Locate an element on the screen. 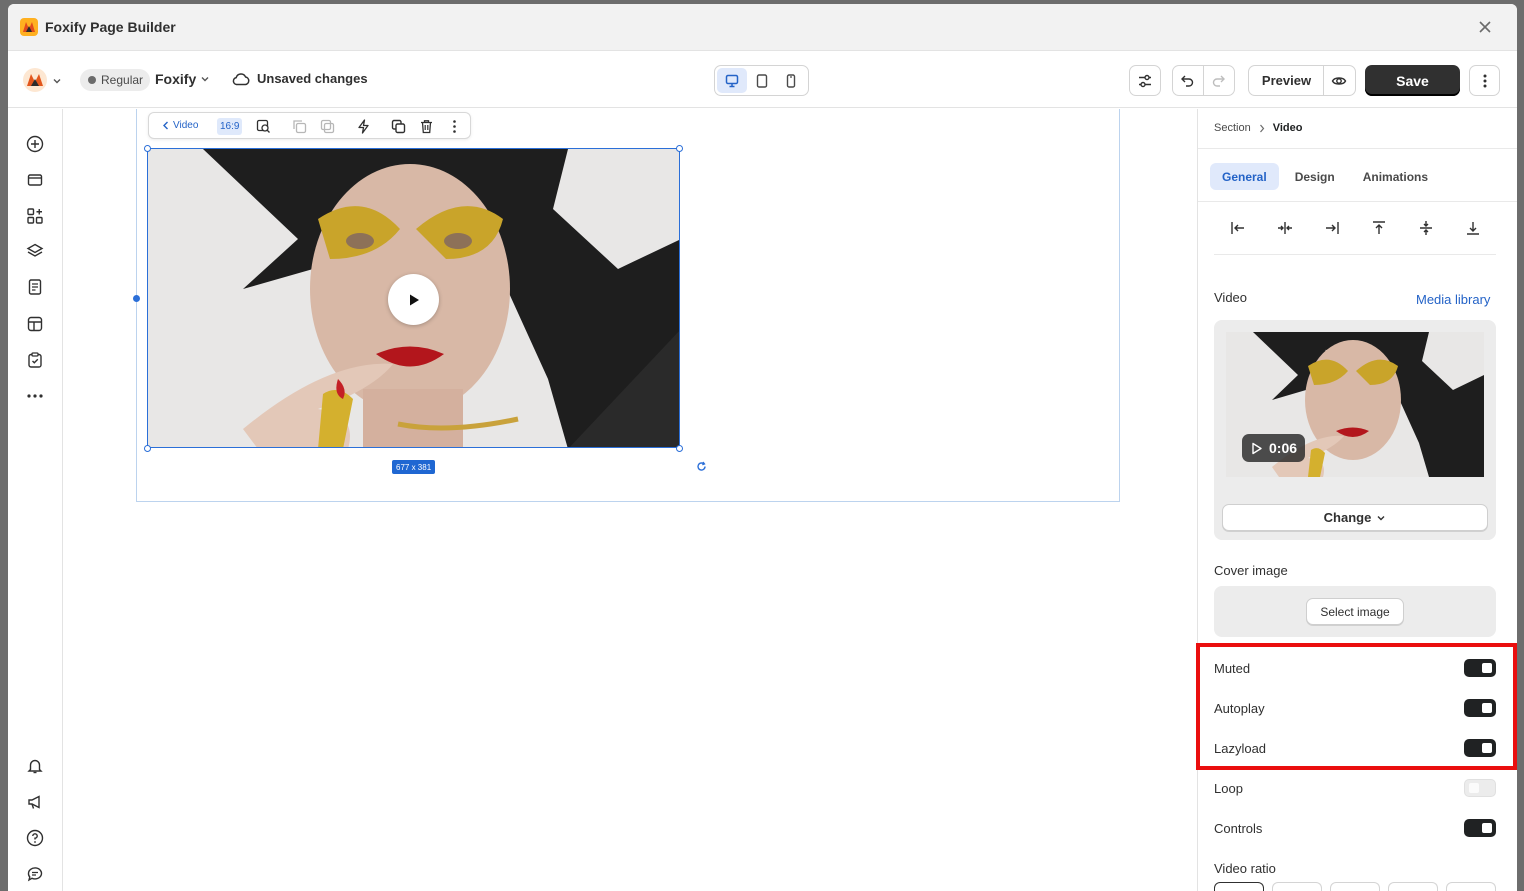 Image resolution: width=1524 pixels, height=891 pixels. controls-toggle is located at coordinates (1480, 828).